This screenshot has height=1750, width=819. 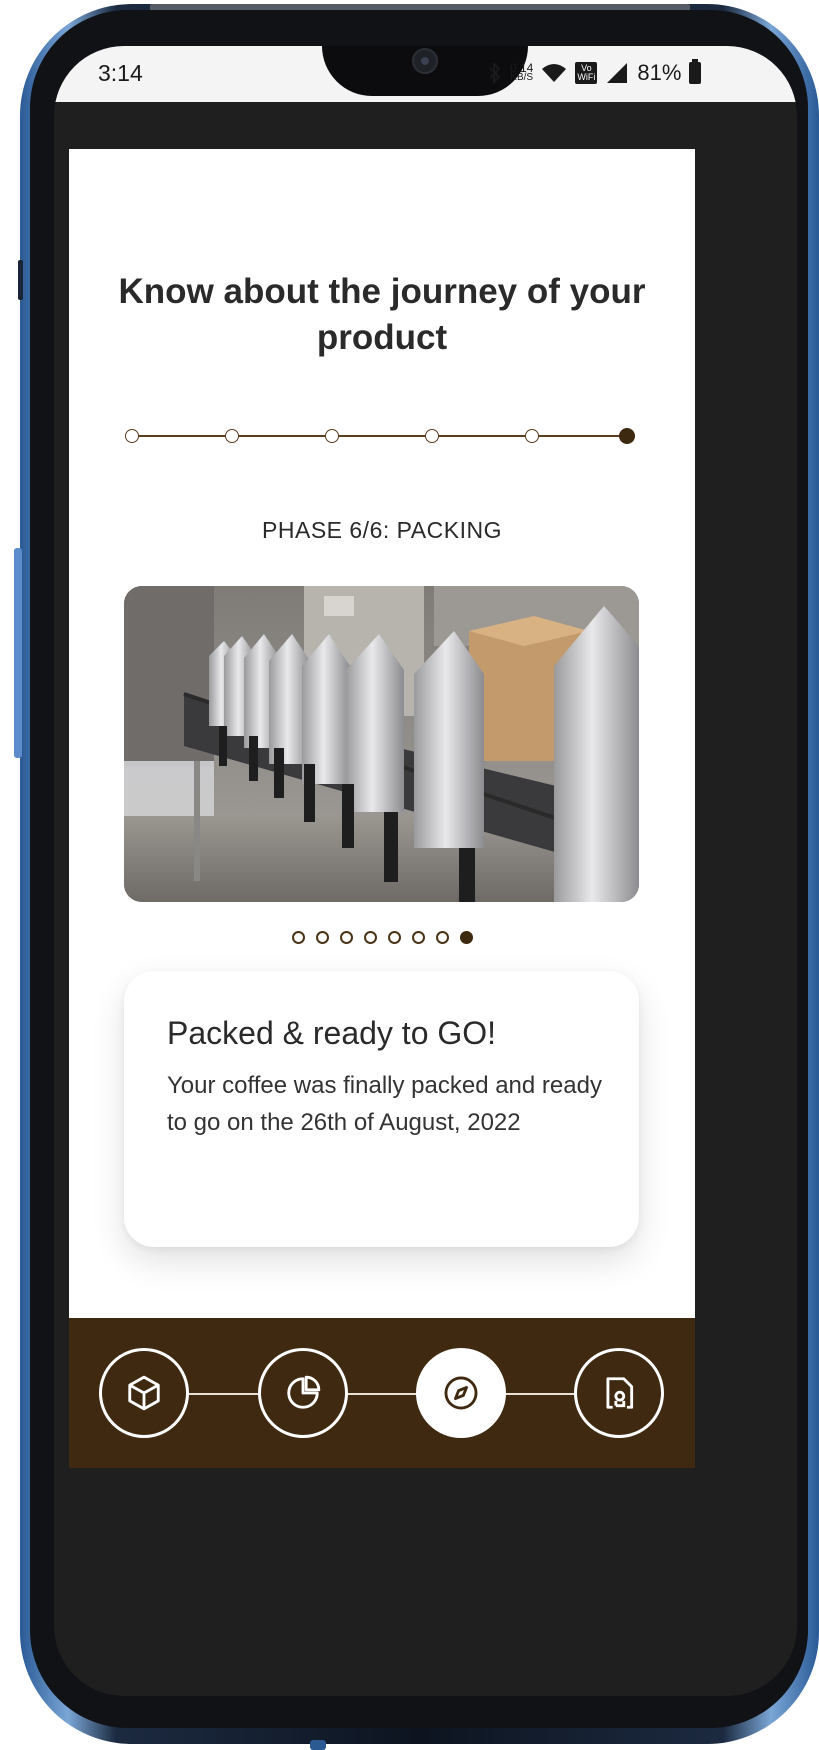 I want to click on status-bar: 3:14 0.14 KB/S Vo WiFi 81%, so click(x=425, y=74).